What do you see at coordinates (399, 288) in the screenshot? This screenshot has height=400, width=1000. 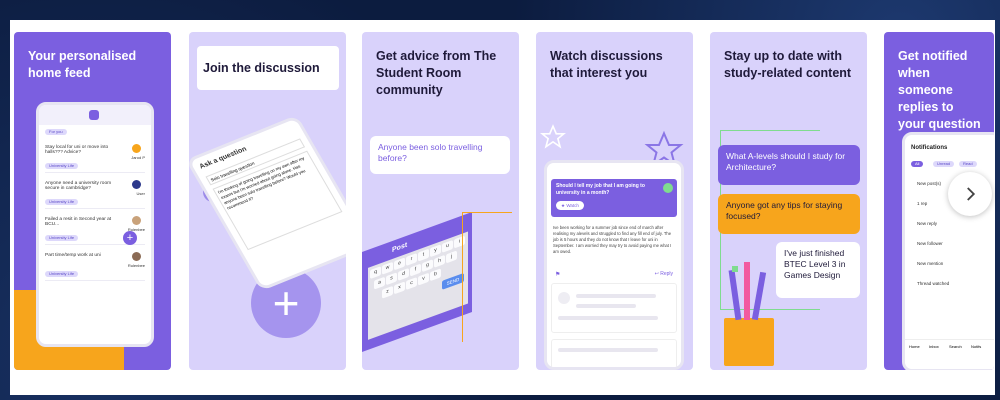 I see `key: x` at bounding box center [399, 288].